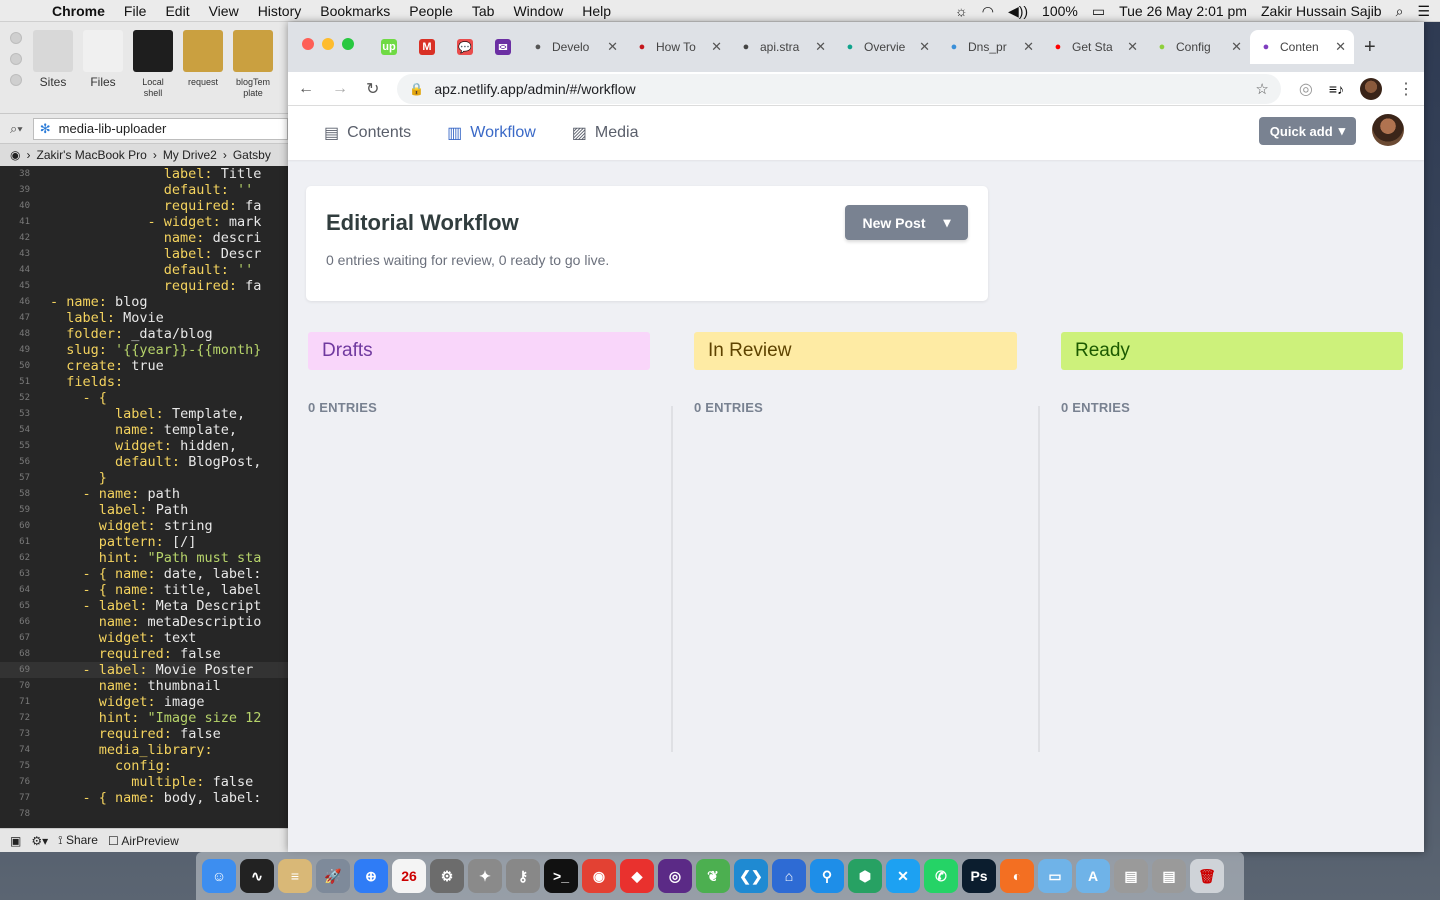  Describe the element at coordinates (599, 876) in the screenshot. I see `chrome-icon: ◉` at that location.